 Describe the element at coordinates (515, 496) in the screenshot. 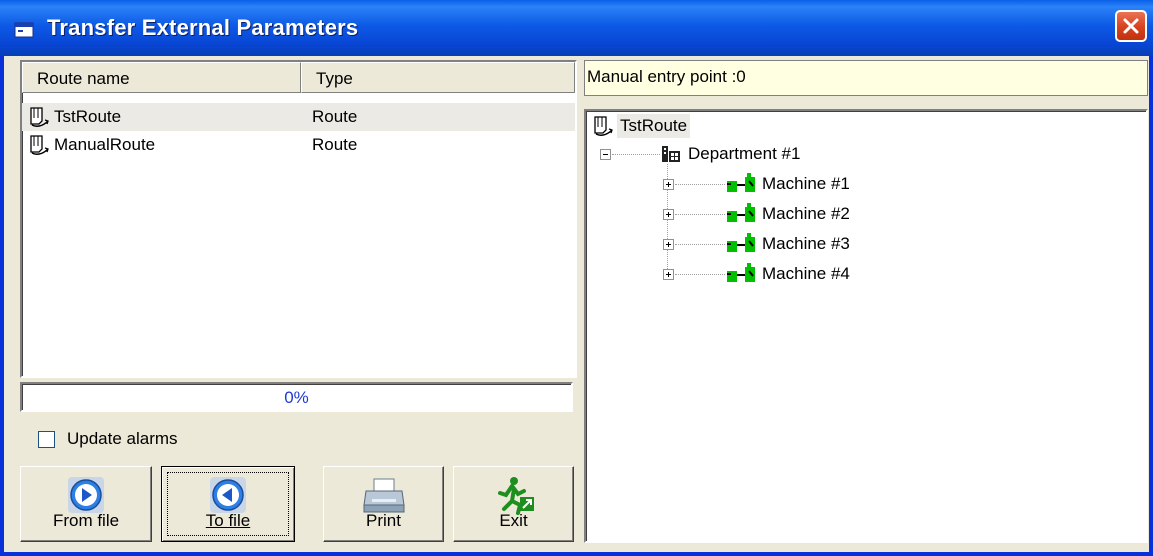

I see `exit-running-man-icon` at that location.